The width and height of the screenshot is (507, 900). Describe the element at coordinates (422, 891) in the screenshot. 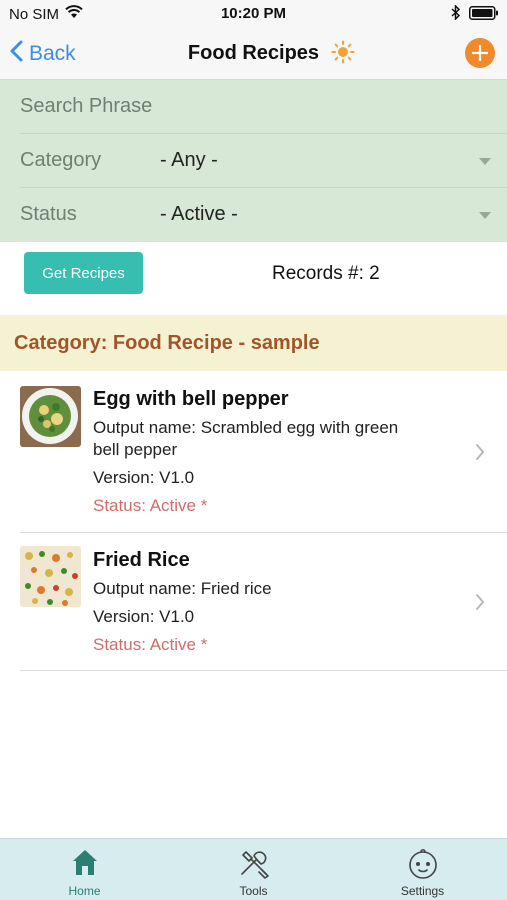

I see `tab-label: Settings` at that location.